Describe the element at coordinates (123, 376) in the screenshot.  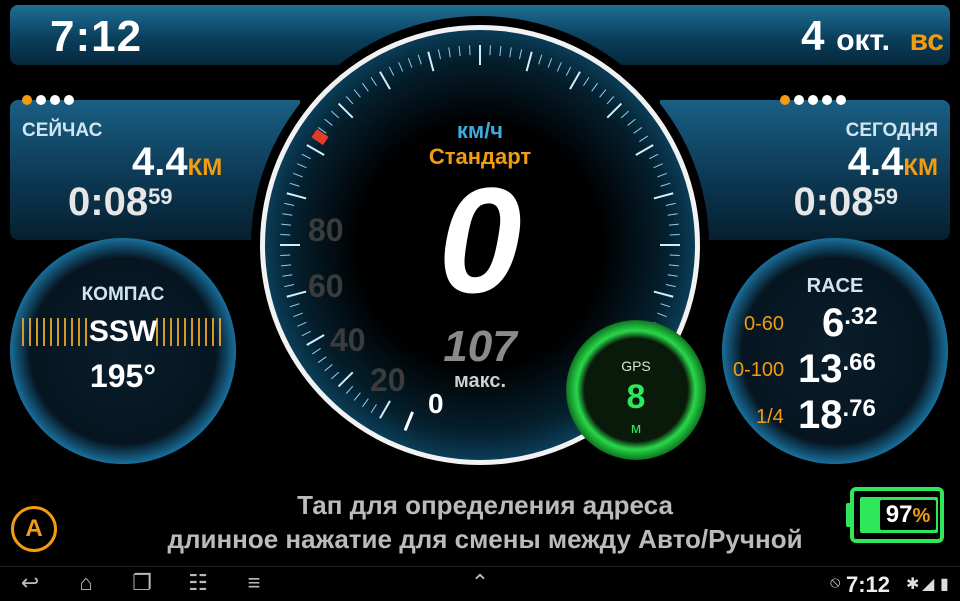
I see `compass-degrees: 195°` at that location.